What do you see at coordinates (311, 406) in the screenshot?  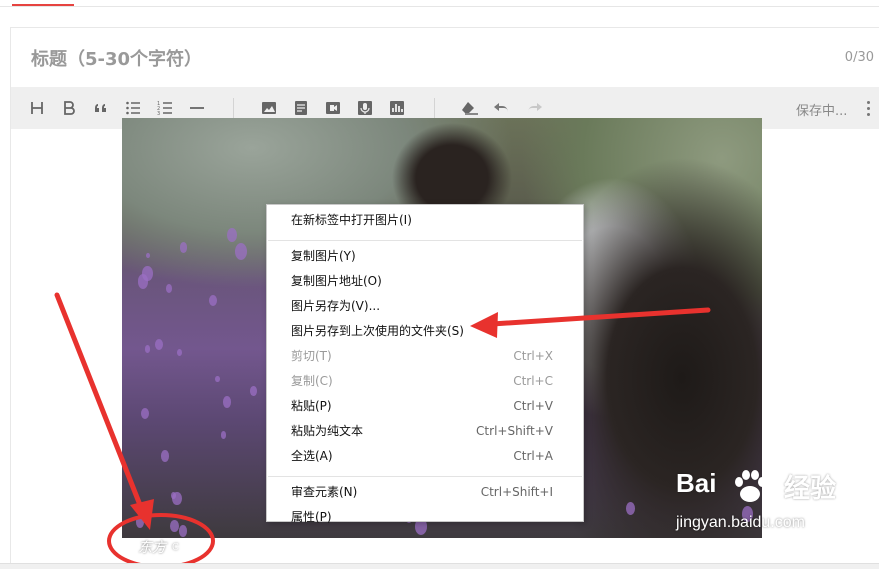 I see `context-menu-item-label: 粘贴(P)` at bounding box center [311, 406].